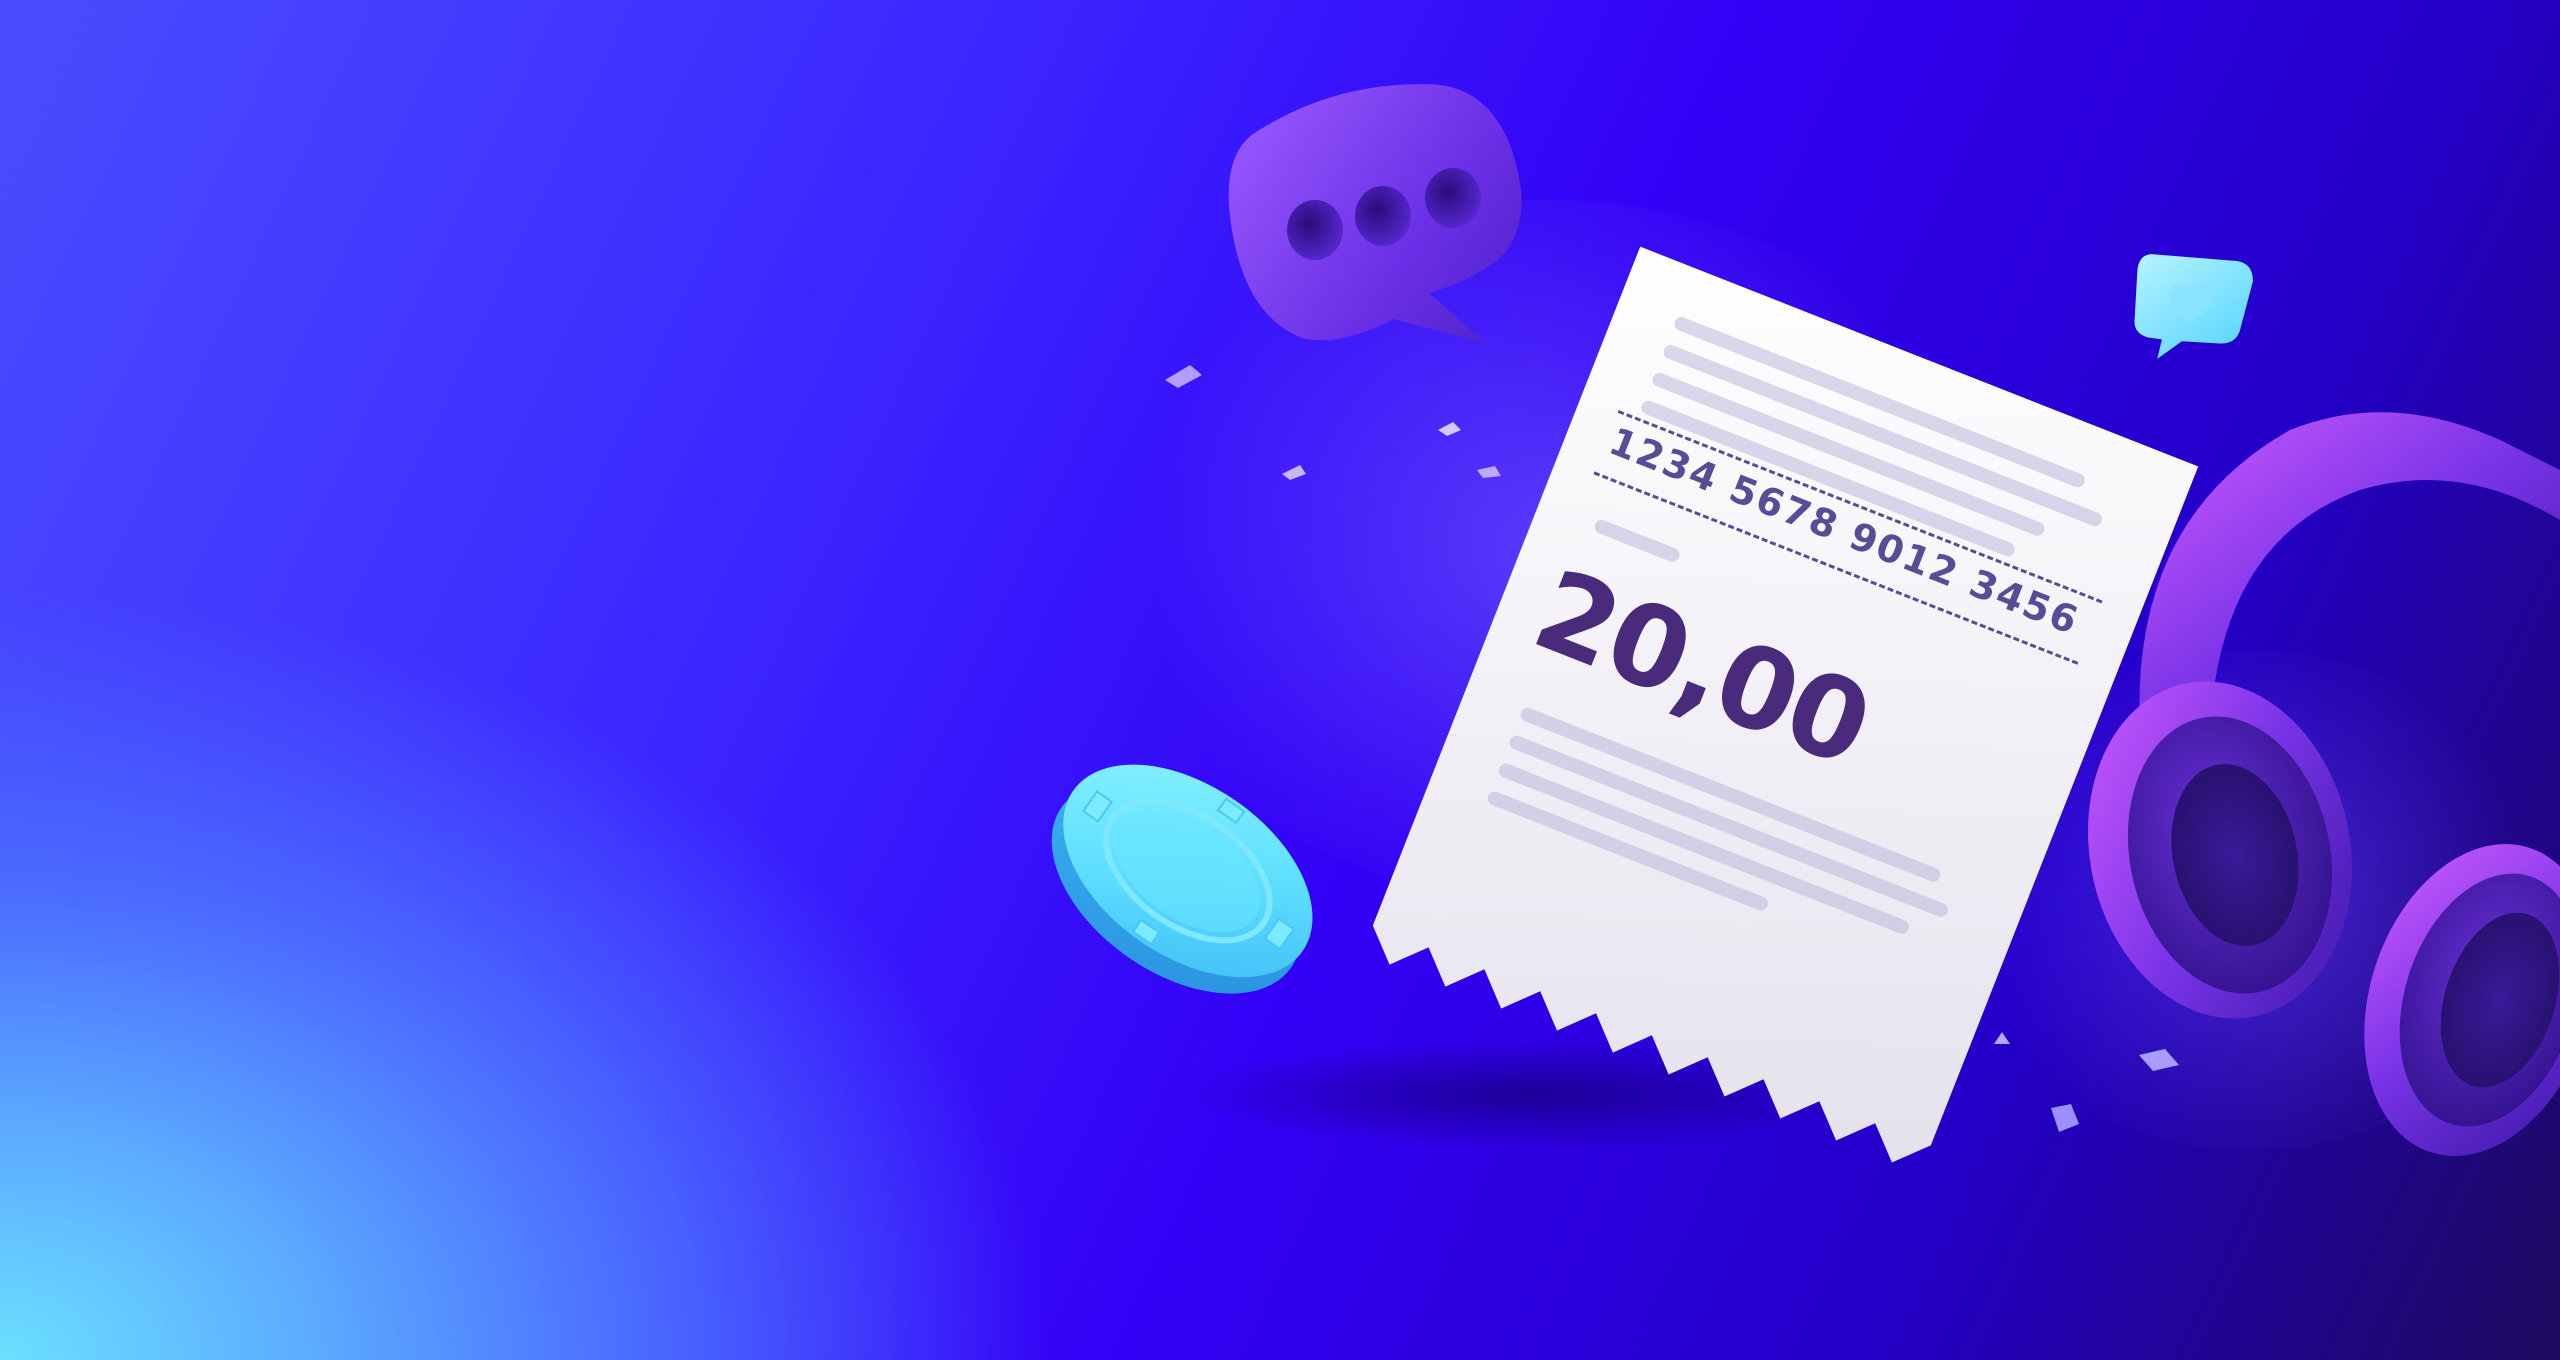  I want to click on heart-message-icon, so click(2192, 307).